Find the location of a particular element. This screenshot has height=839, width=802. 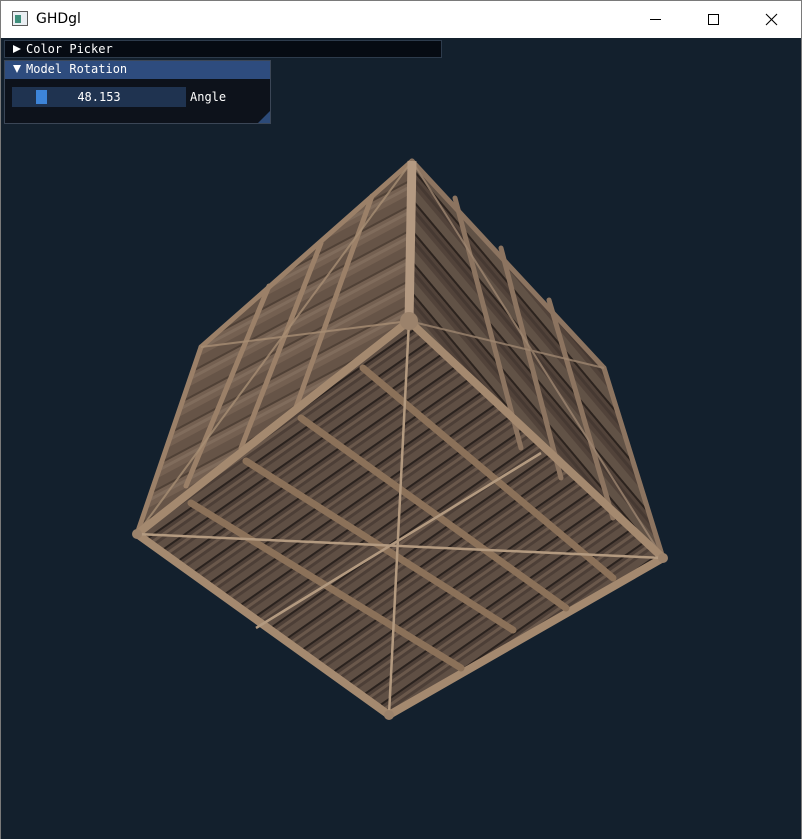

minimize-button is located at coordinates (656, 19).